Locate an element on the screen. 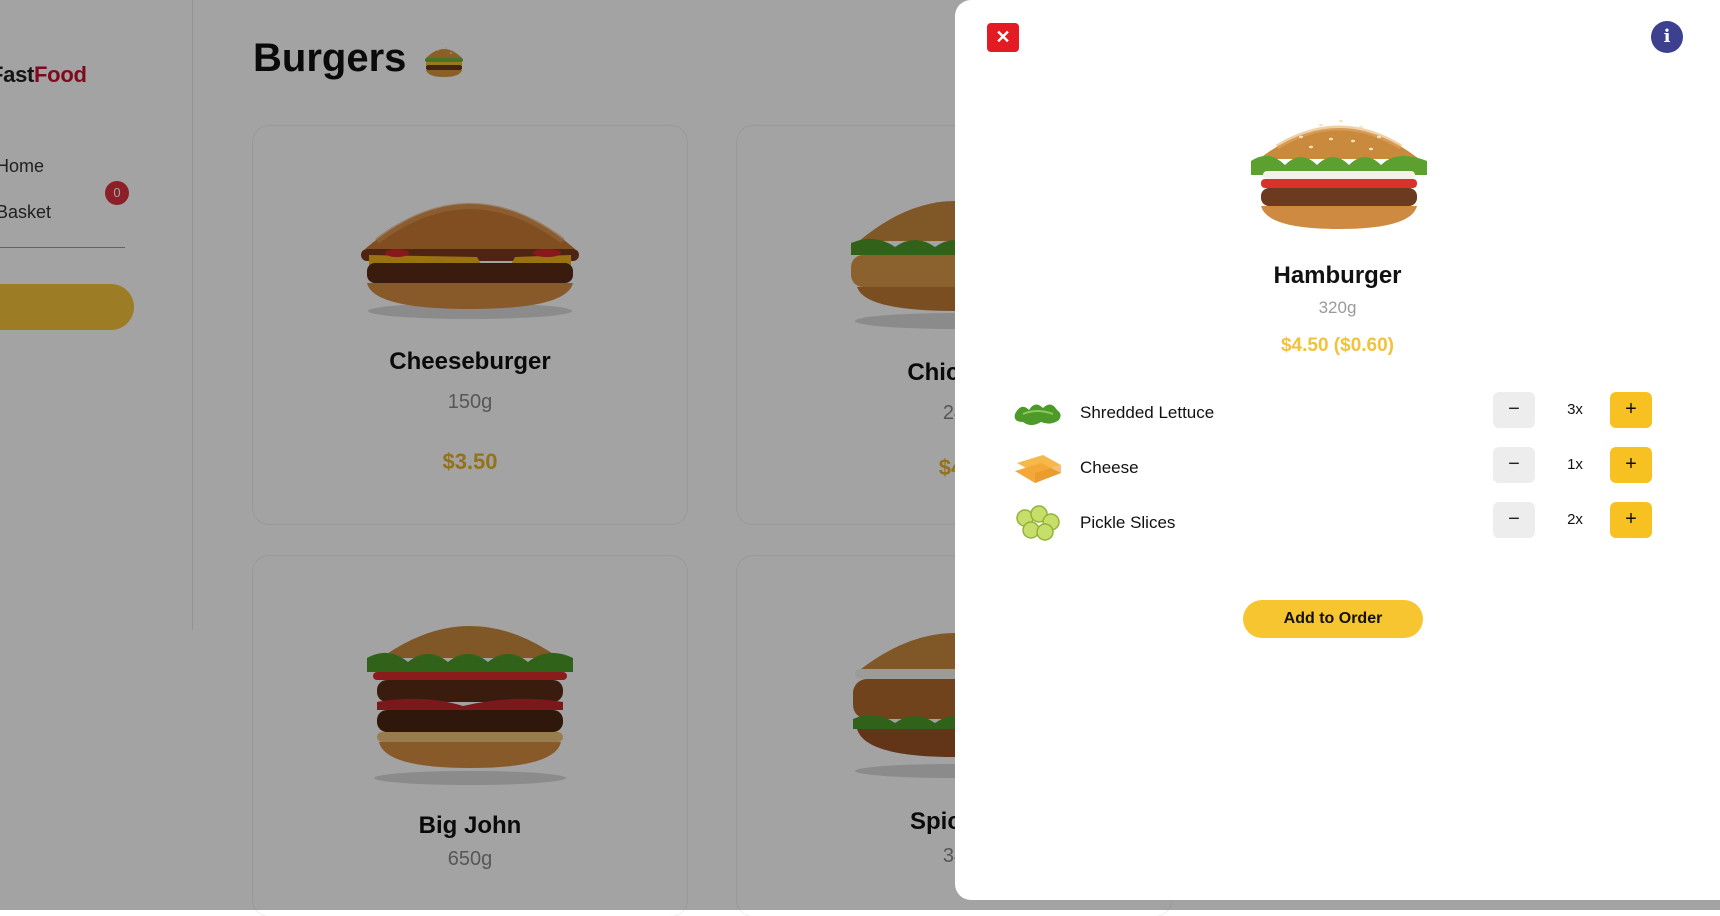  info-button: i is located at coordinates (1667, 37).